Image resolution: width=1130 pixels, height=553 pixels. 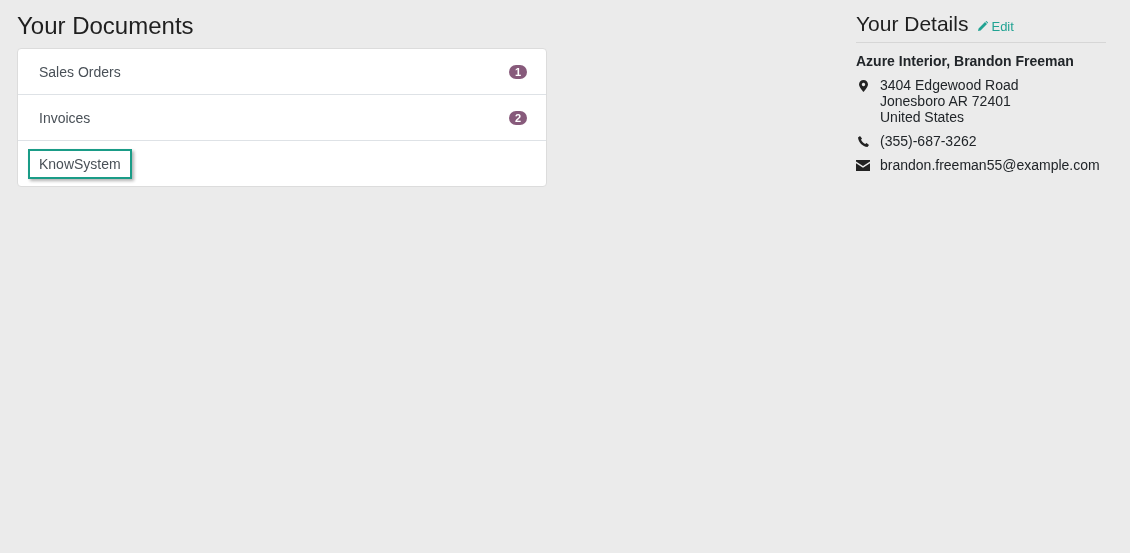 What do you see at coordinates (65, 117) in the screenshot?
I see `document-link: Invoices` at bounding box center [65, 117].